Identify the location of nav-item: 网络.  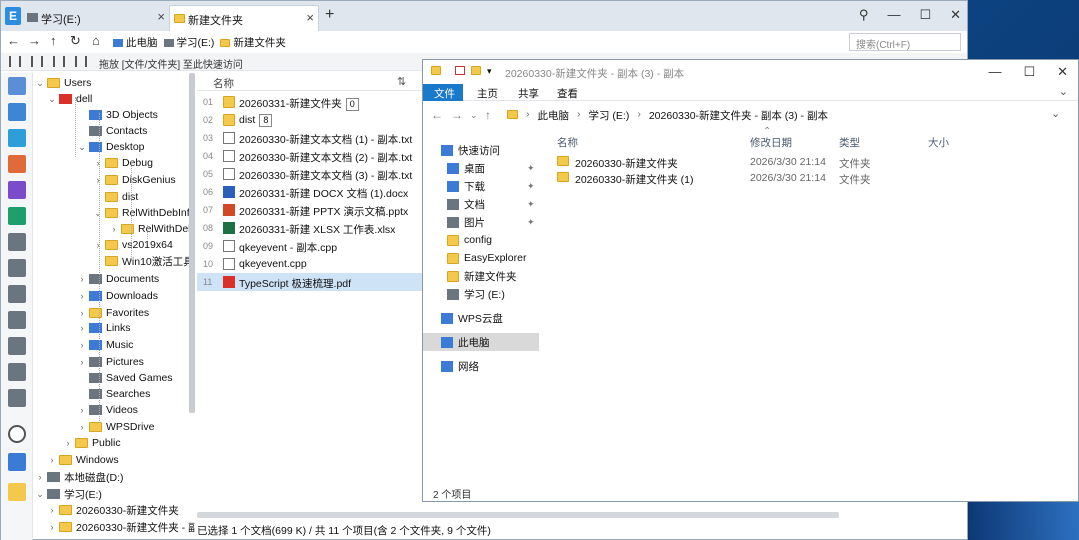
(481, 366).